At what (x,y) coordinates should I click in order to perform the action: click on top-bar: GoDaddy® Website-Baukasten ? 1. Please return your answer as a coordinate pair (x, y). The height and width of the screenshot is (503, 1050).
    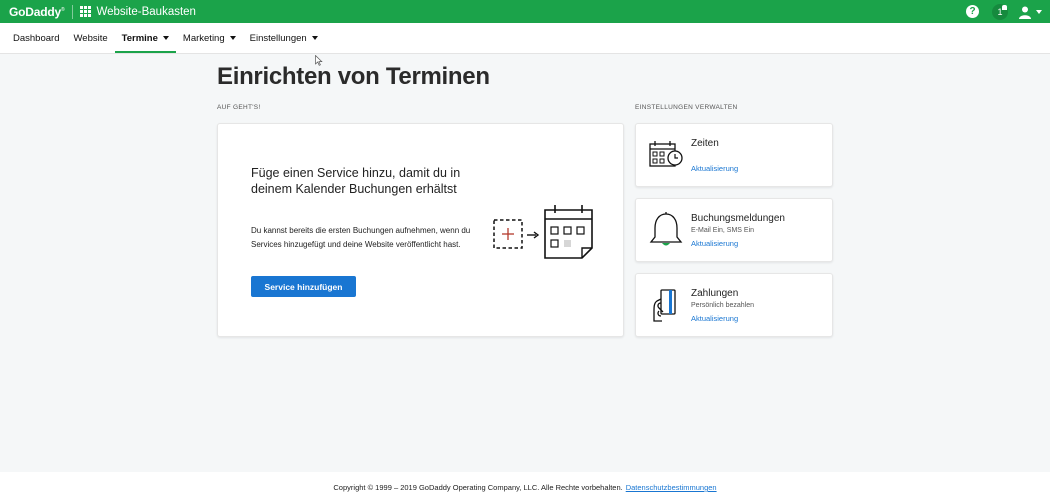
    Looking at the image, I should click on (525, 11).